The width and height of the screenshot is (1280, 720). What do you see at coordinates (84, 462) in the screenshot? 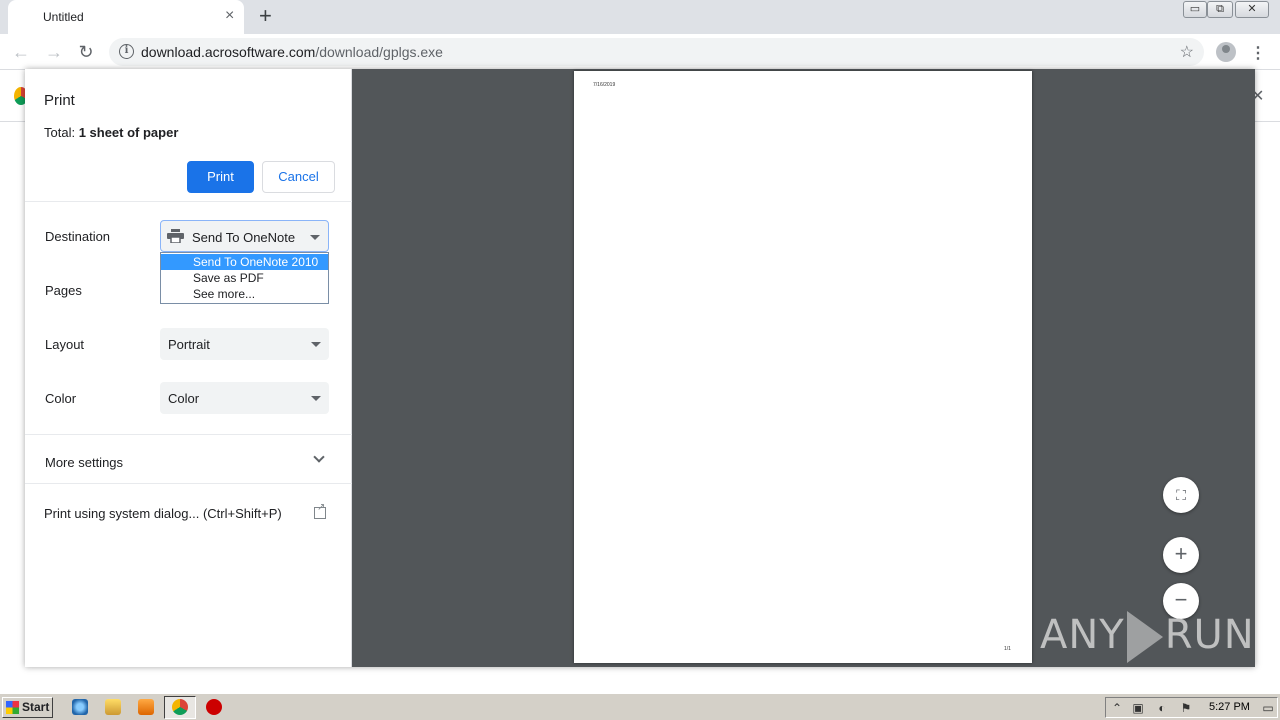
I see `more-settings-label: More settings` at bounding box center [84, 462].